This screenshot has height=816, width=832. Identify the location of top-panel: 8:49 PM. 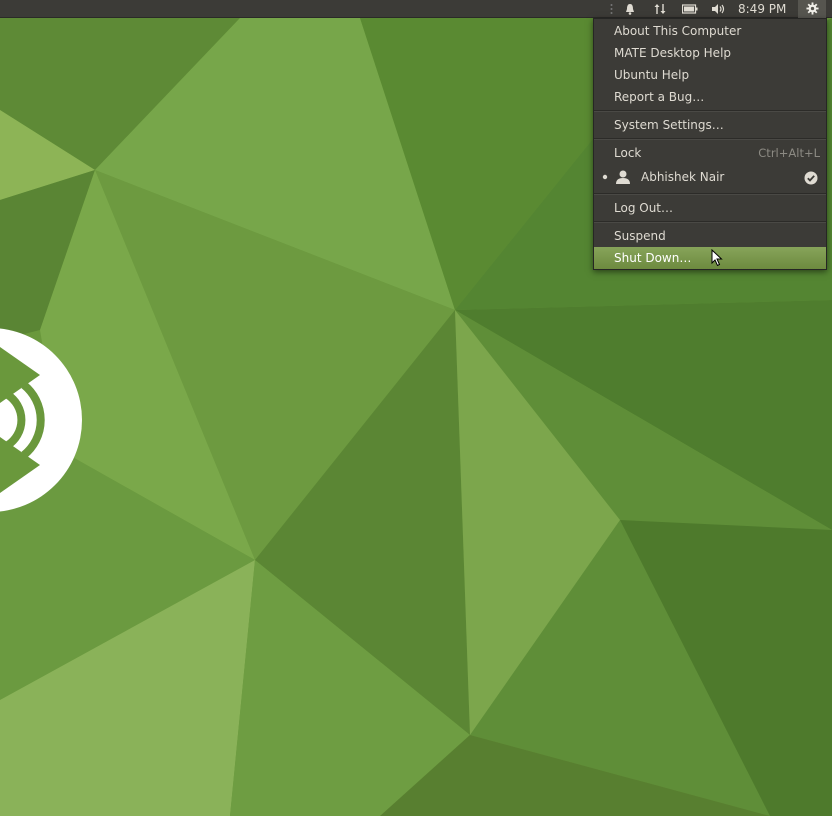
(416, 9).